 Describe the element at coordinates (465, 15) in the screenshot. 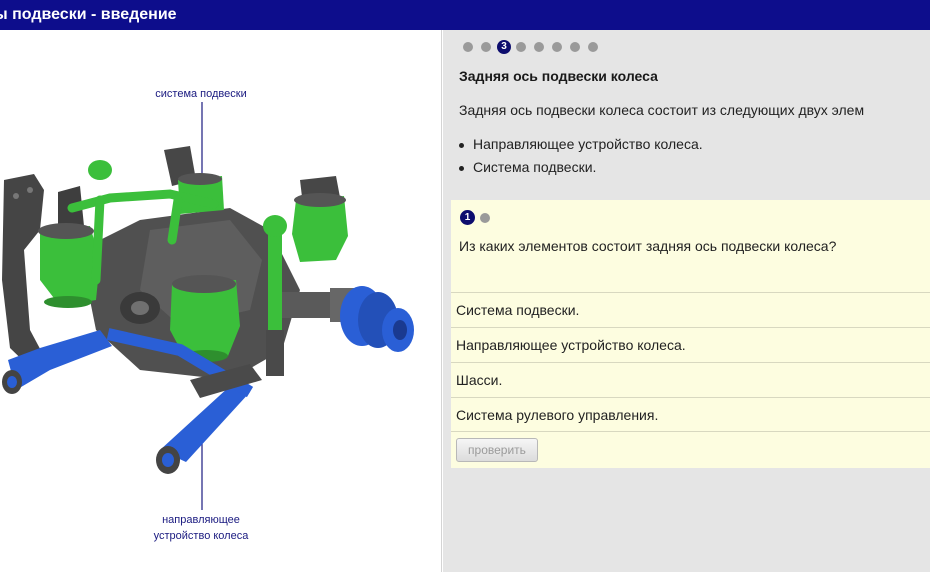

I see `title-bar: ы подвески - введение` at that location.